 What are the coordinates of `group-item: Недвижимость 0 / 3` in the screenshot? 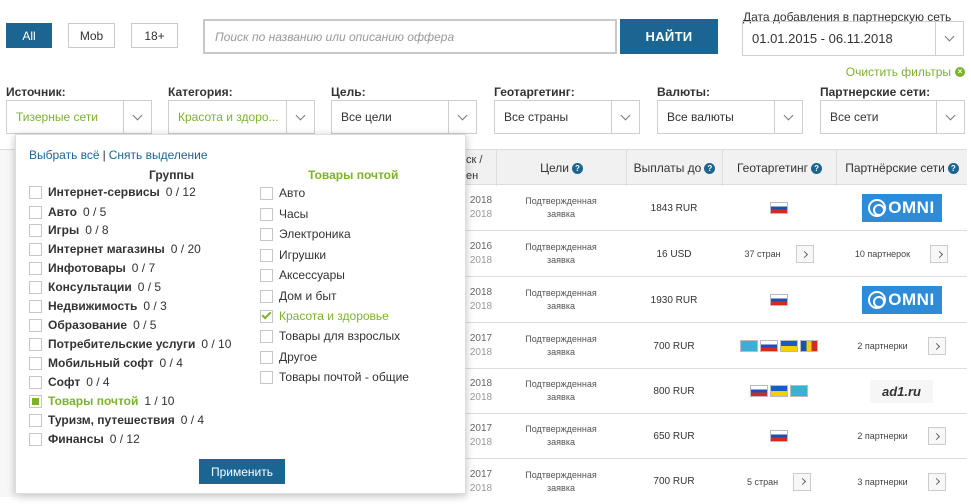 It's located at (98, 306).